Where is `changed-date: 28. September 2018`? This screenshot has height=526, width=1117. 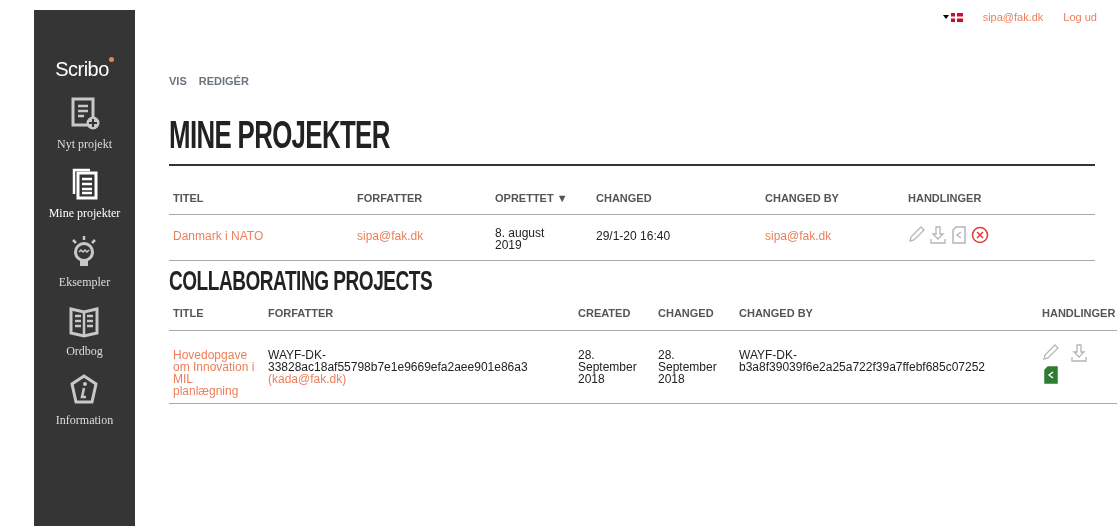 changed-date: 28. September 2018 is located at coordinates (687, 366).